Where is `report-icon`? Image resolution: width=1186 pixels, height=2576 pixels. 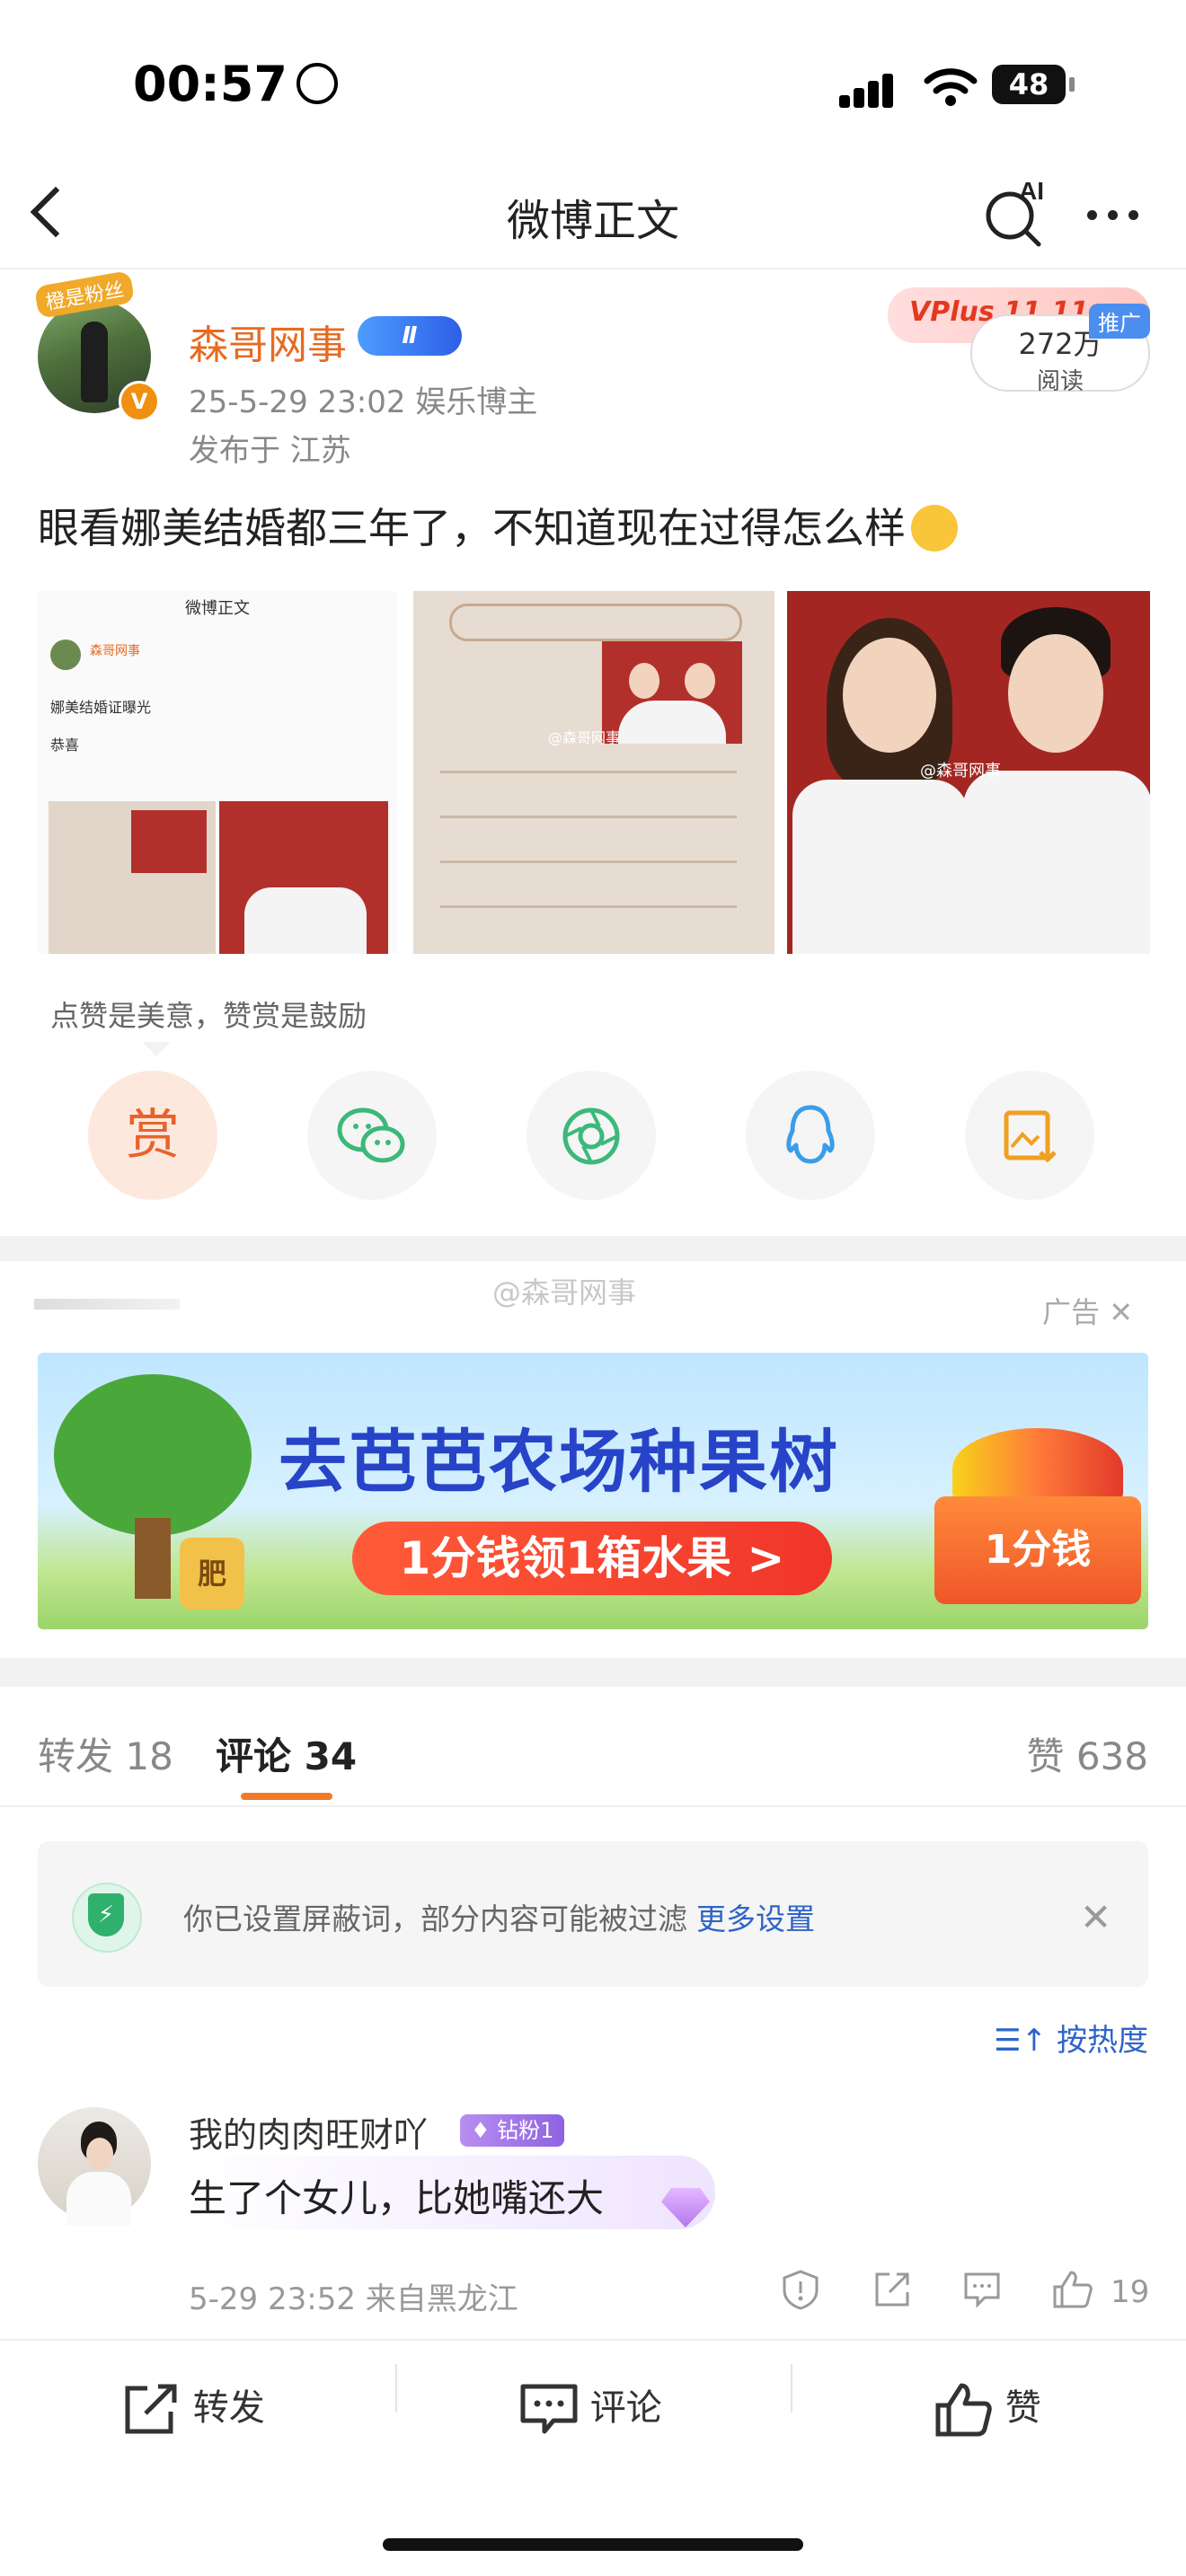
report-icon is located at coordinates (800, 2291).